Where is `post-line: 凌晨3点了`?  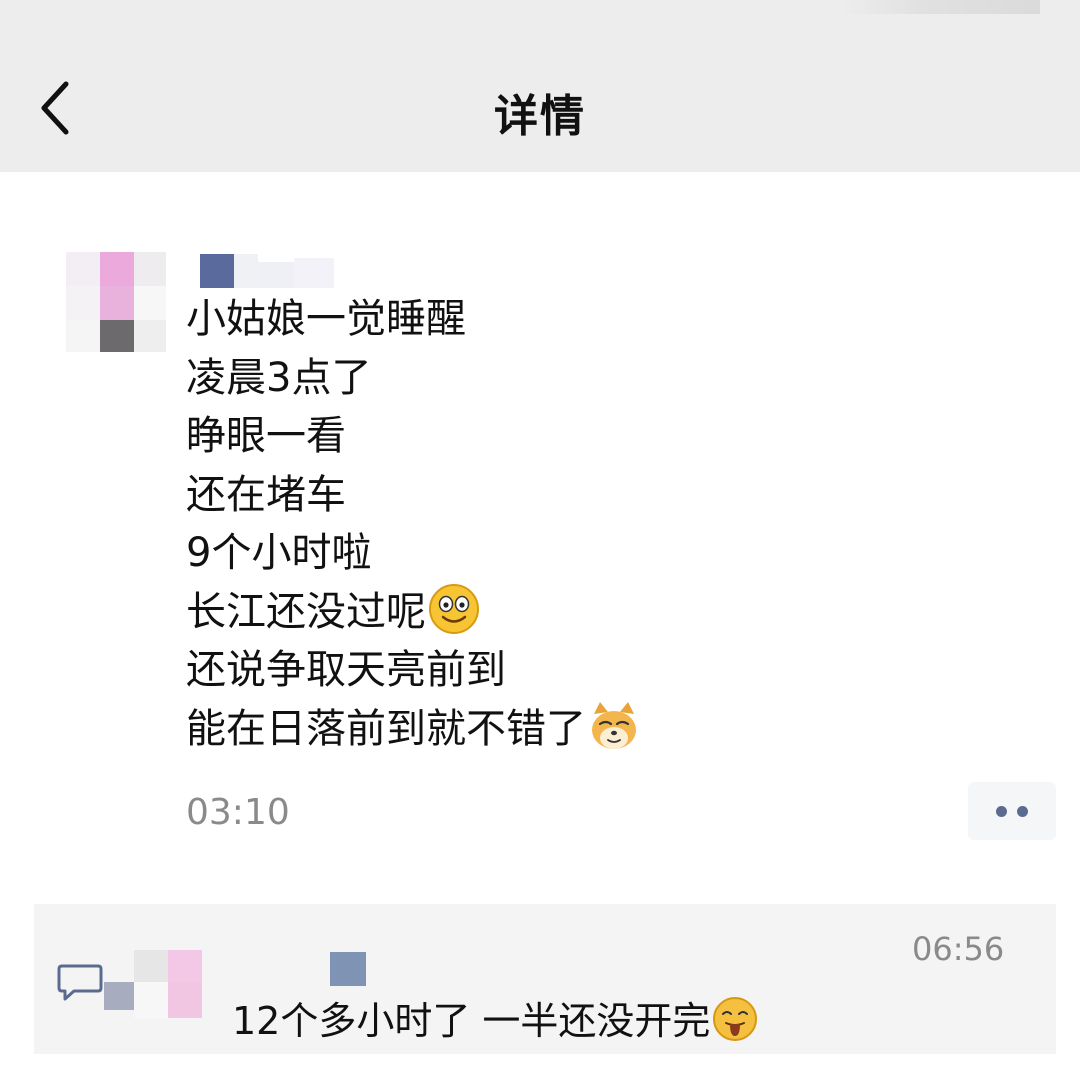
post-line: 凌晨3点了 is located at coordinates (279, 377).